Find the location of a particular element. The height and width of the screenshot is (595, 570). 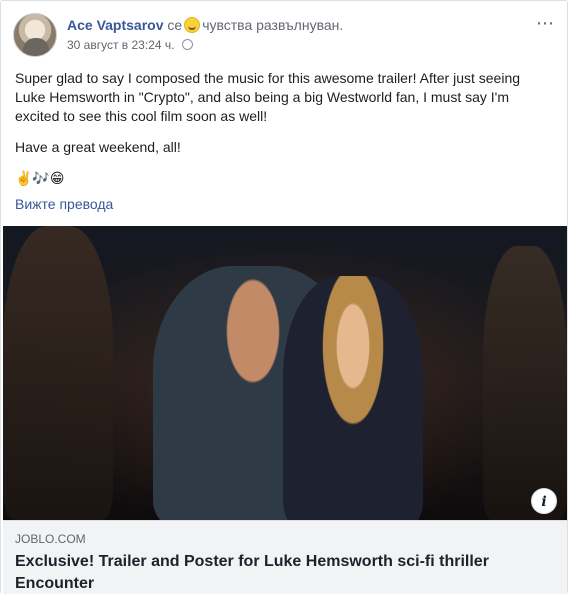

info-icon: i is located at coordinates (544, 501).